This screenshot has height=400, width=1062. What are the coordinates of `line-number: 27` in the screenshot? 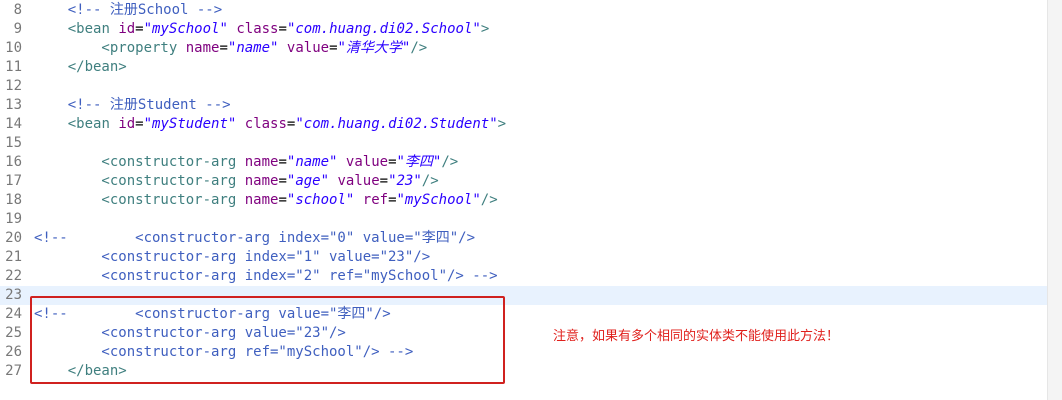 It's located at (13, 371).